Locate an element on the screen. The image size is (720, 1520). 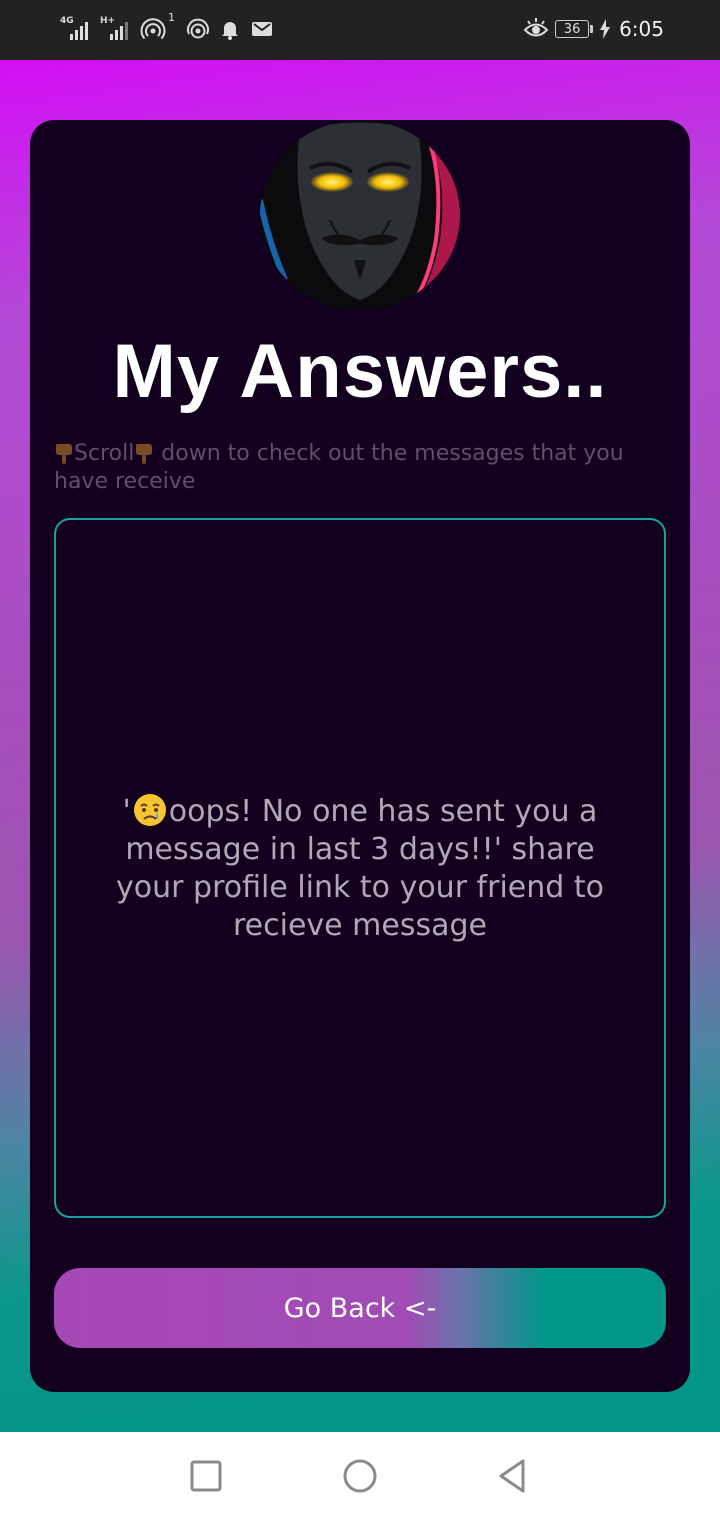
page-title: My Answers.. is located at coordinates (360, 371).